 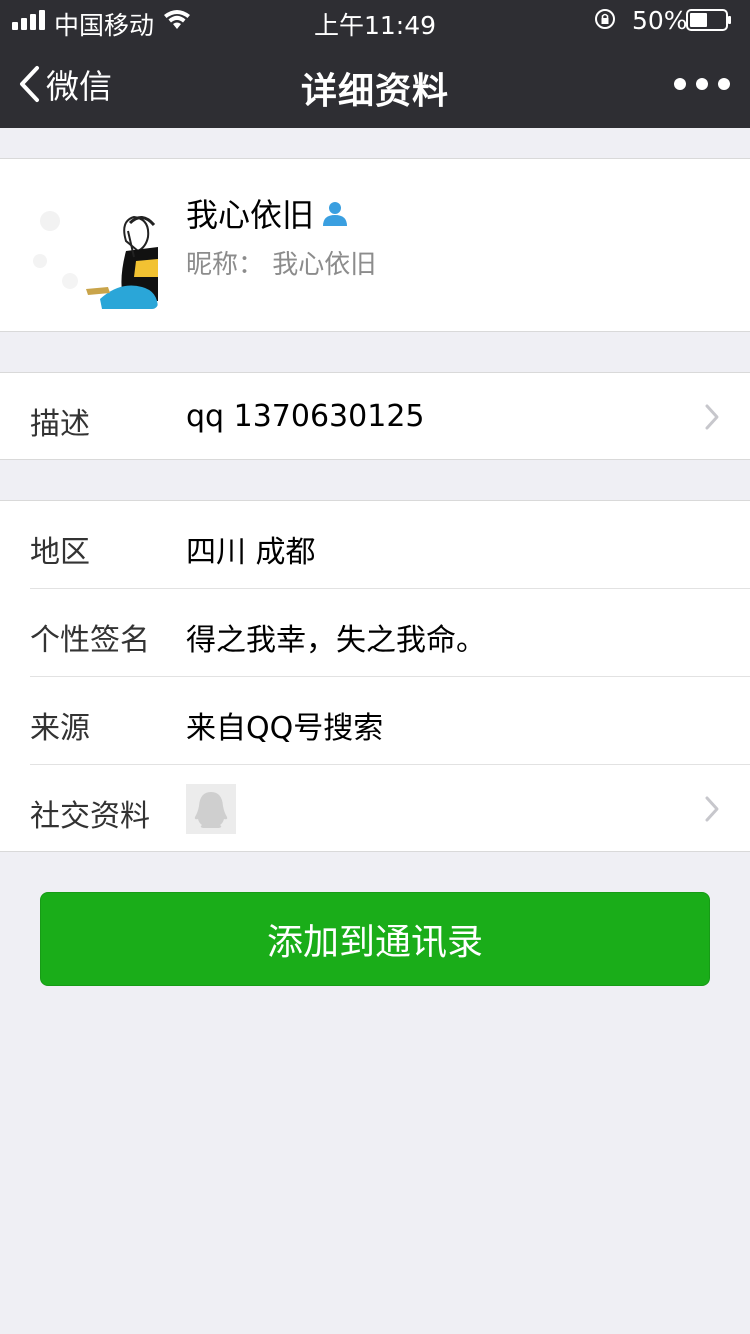 I want to click on more-options-button, so click(x=702, y=84).